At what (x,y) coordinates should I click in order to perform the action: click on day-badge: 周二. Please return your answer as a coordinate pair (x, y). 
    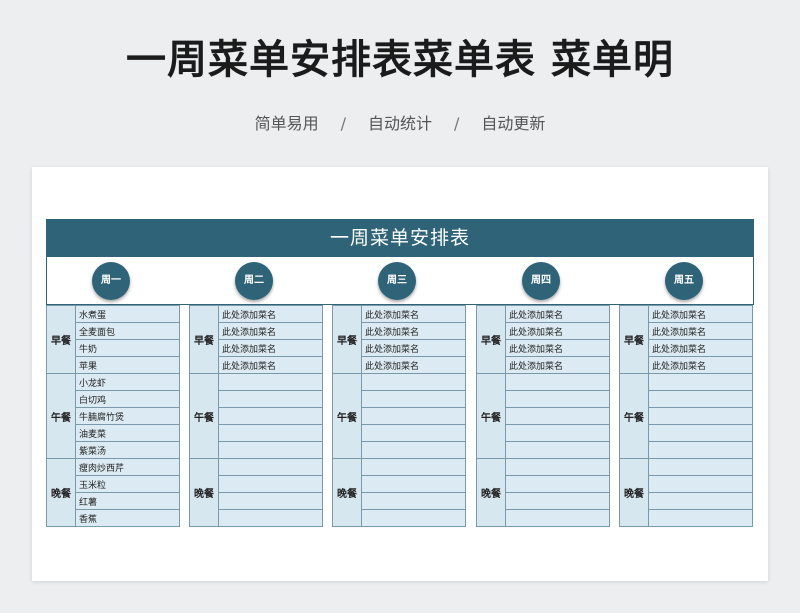
    Looking at the image, I should click on (254, 281).